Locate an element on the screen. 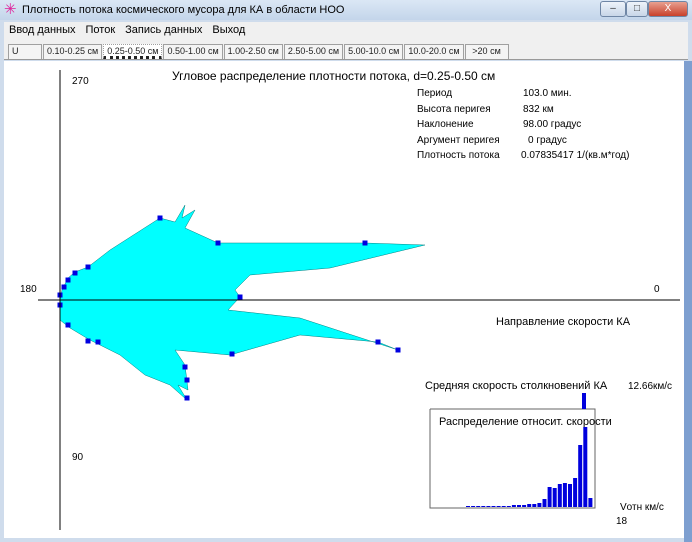 This screenshot has width=692, height=542. param-value: 98.00 градус is located at coordinates (552, 124).